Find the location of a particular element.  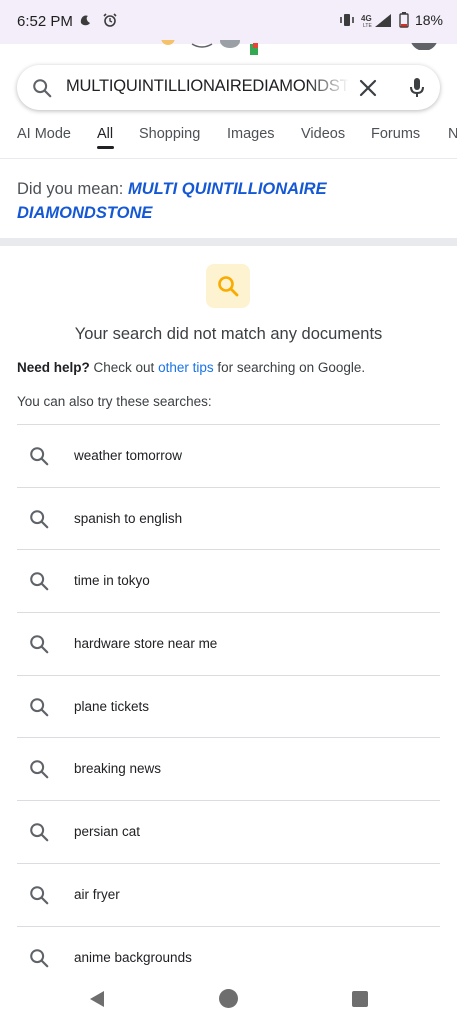

suggestion-label: anime backgrounds is located at coordinates (133, 957).